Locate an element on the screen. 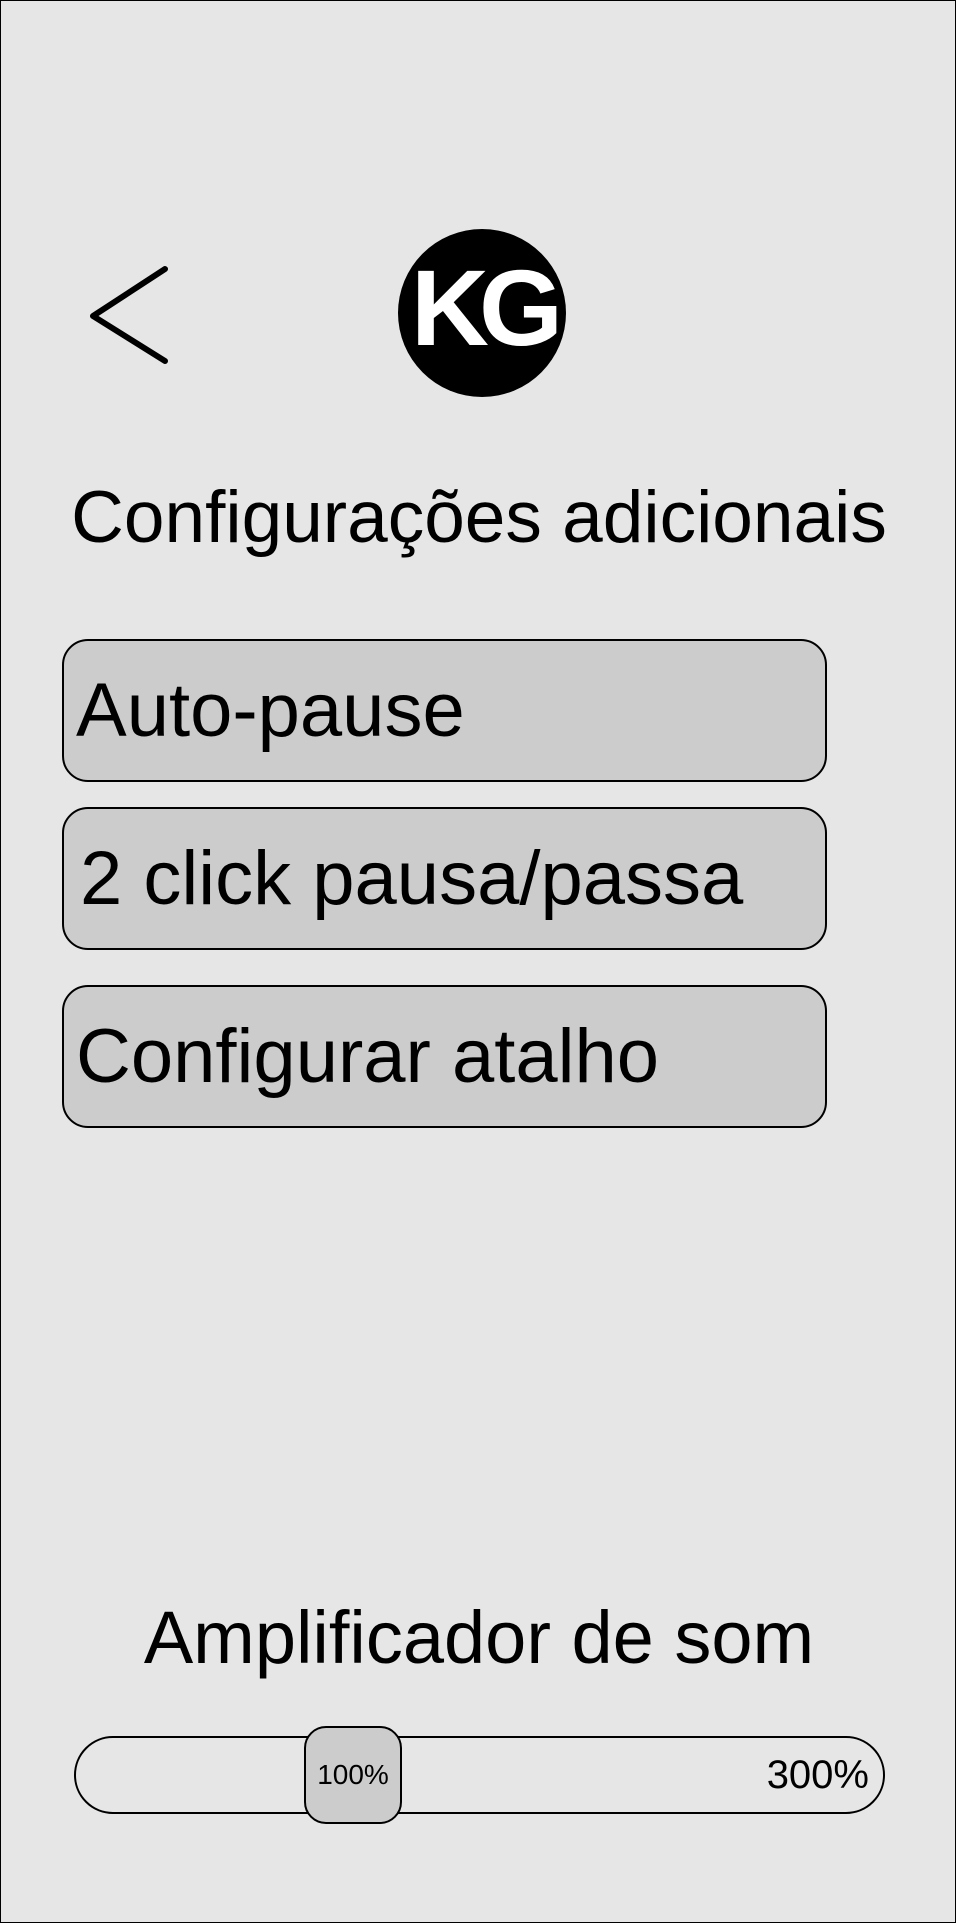 The image size is (956, 1923). slider-max-label: 300% is located at coordinates (817, 1775).